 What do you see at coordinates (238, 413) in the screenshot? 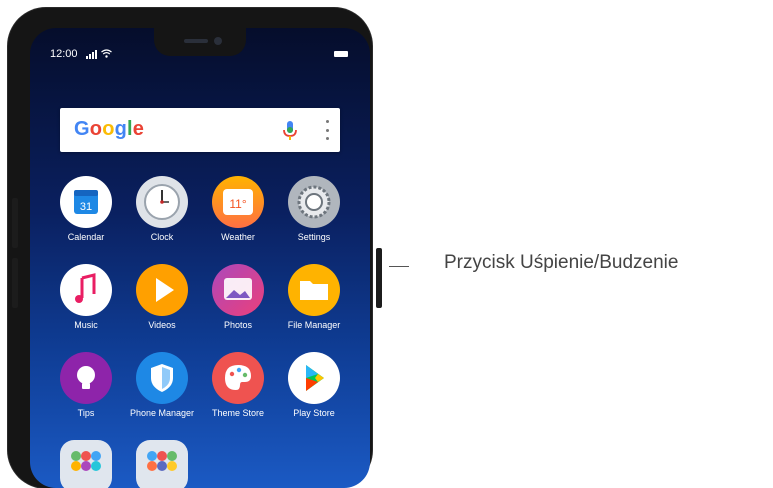
I see `app-label-theme-store: Theme Store` at bounding box center [238, 413].